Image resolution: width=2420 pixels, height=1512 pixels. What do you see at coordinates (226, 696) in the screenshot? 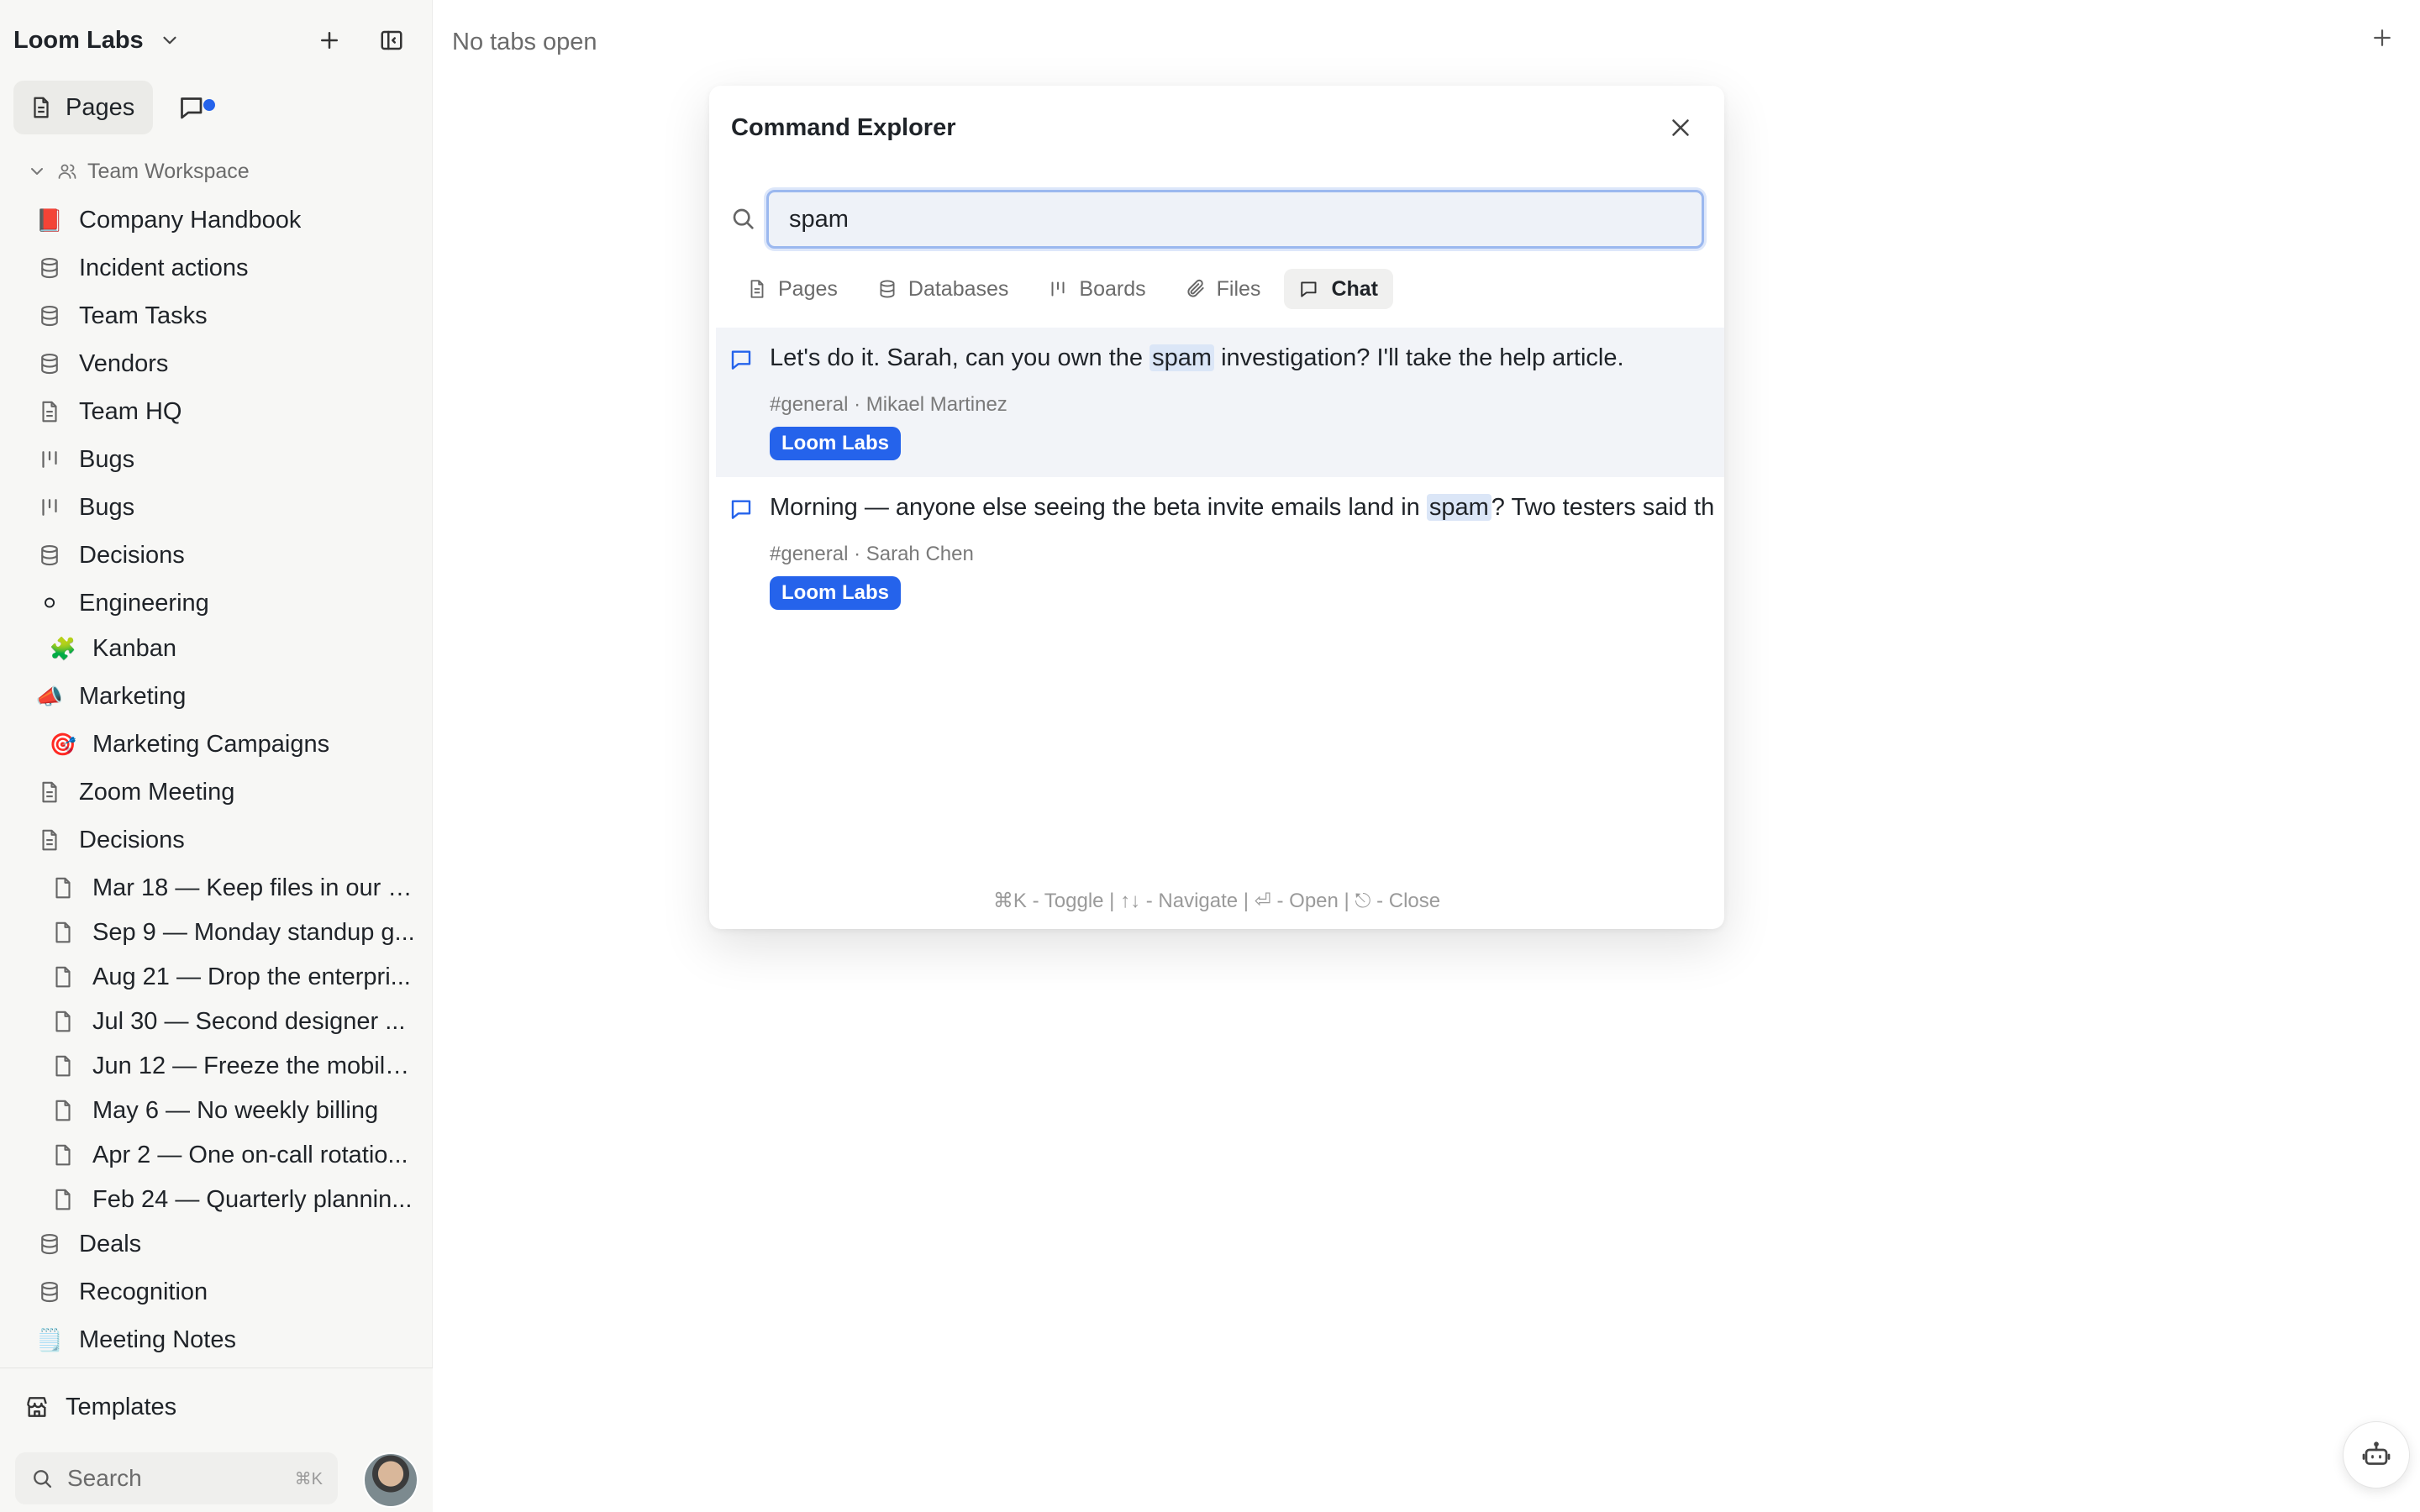
I see `sidebar-item: 📣 Marketing` at bounding box center [226, 696].